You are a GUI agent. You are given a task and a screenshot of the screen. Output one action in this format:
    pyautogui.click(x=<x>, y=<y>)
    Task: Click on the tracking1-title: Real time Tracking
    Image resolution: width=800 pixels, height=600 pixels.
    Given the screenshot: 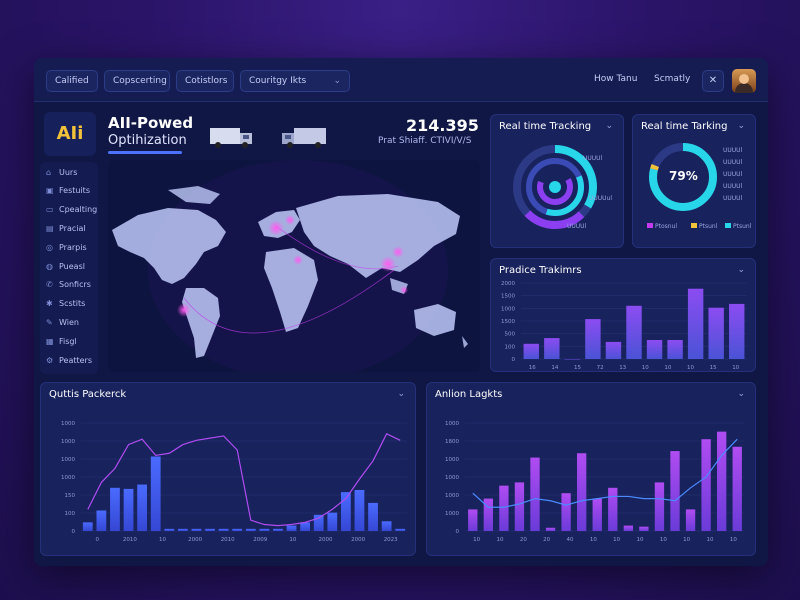 What is the action you would take?
    pyautogui.click(x=545, y=126)
    